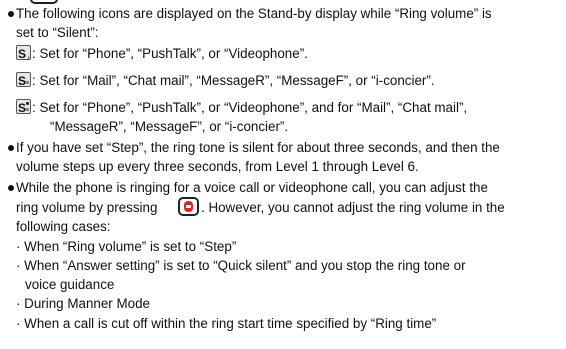  Describe the element at coordinates (188, 206) in the screenshot. I see `side-key-button-icon` at that location.